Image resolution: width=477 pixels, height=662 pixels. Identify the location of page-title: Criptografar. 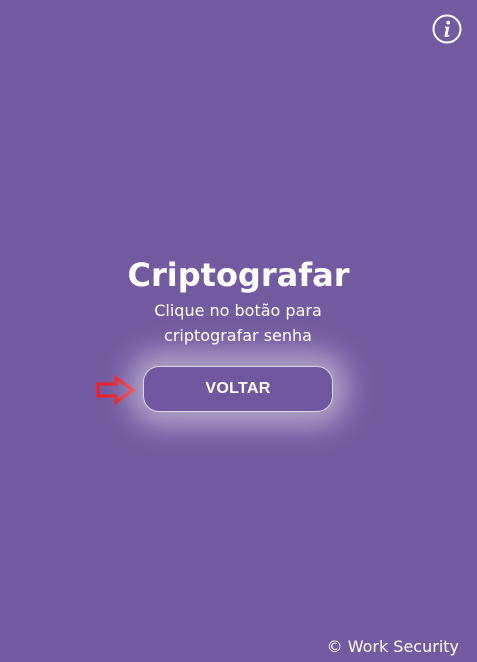
(238, 275).